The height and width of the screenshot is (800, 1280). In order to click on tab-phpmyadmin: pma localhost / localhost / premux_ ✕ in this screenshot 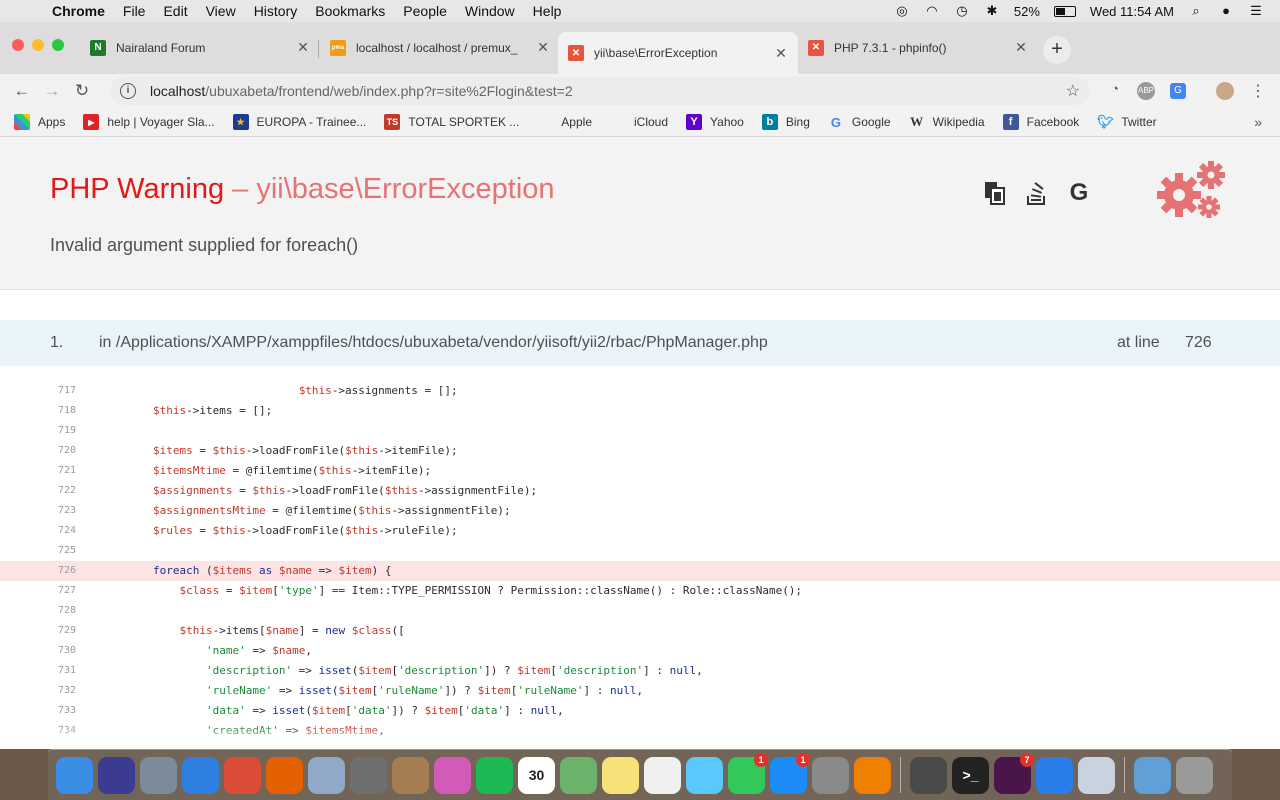, I will do `click(440, 47)`.